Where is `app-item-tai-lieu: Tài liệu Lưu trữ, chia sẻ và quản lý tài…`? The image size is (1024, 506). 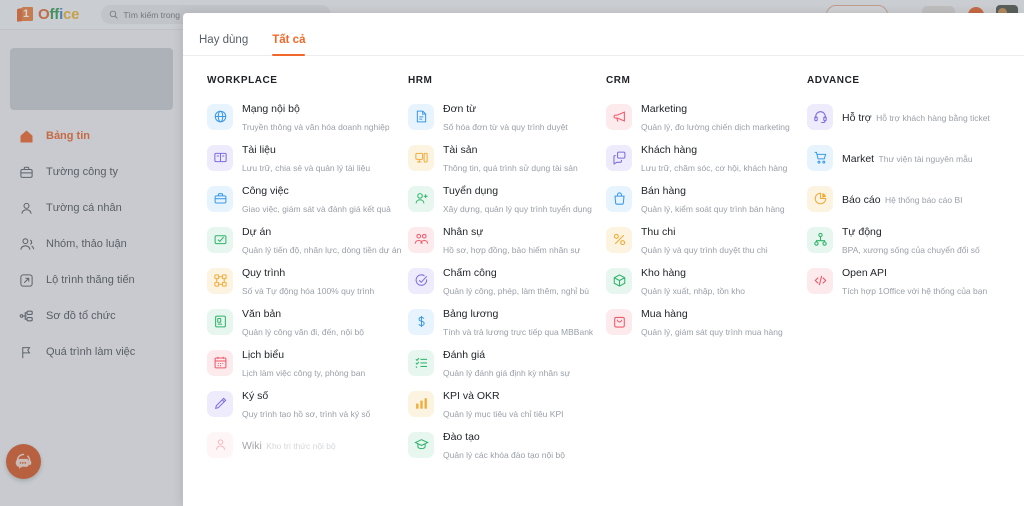
app-item-tai-lieu: Tài liệu Lưu trữ, chia sẻ và quản lý tài… is located at coordinates (283, 157).